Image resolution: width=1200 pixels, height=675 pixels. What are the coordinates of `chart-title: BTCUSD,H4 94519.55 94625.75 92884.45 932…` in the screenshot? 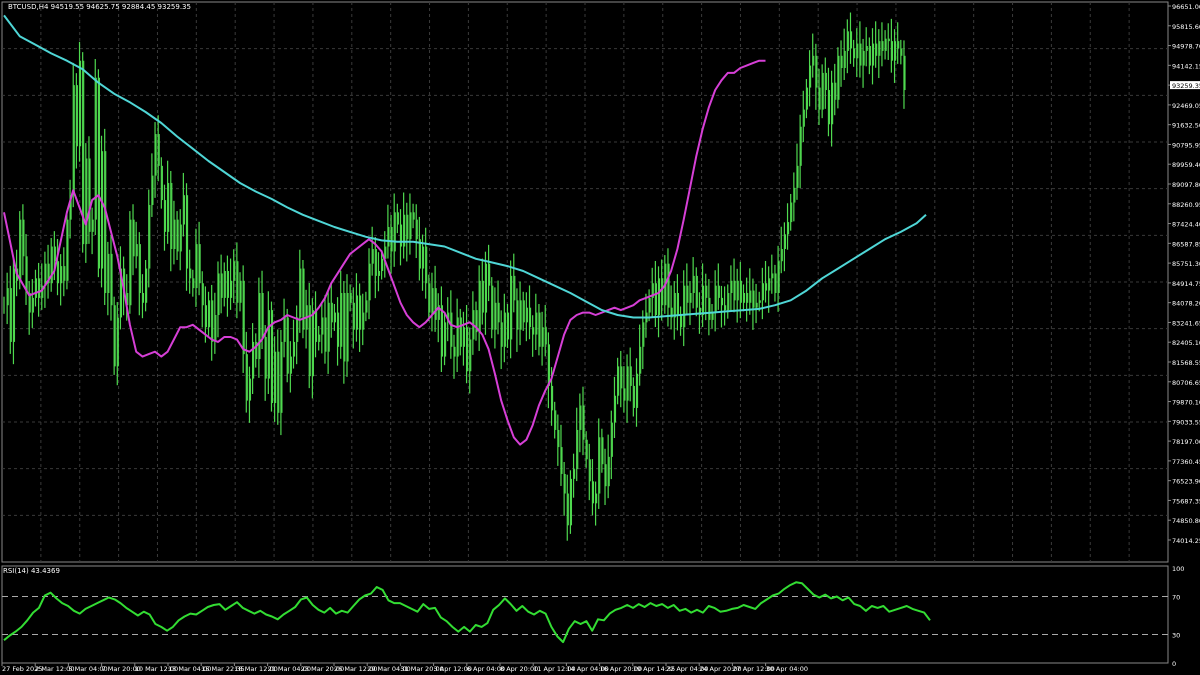 It's located at (99, 7).